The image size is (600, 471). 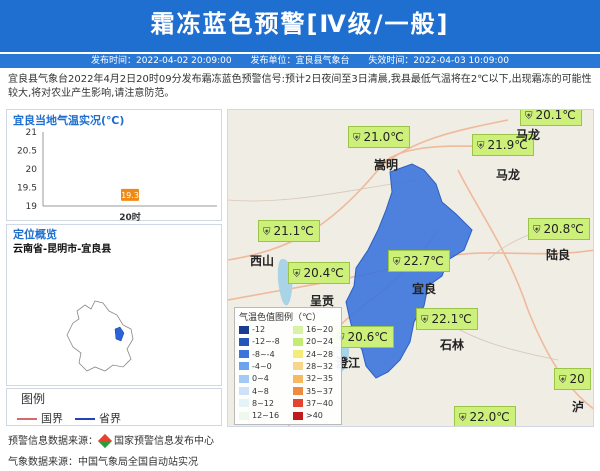 I want to click on color-legend-item: 20~24, so click(x=320, y=341).